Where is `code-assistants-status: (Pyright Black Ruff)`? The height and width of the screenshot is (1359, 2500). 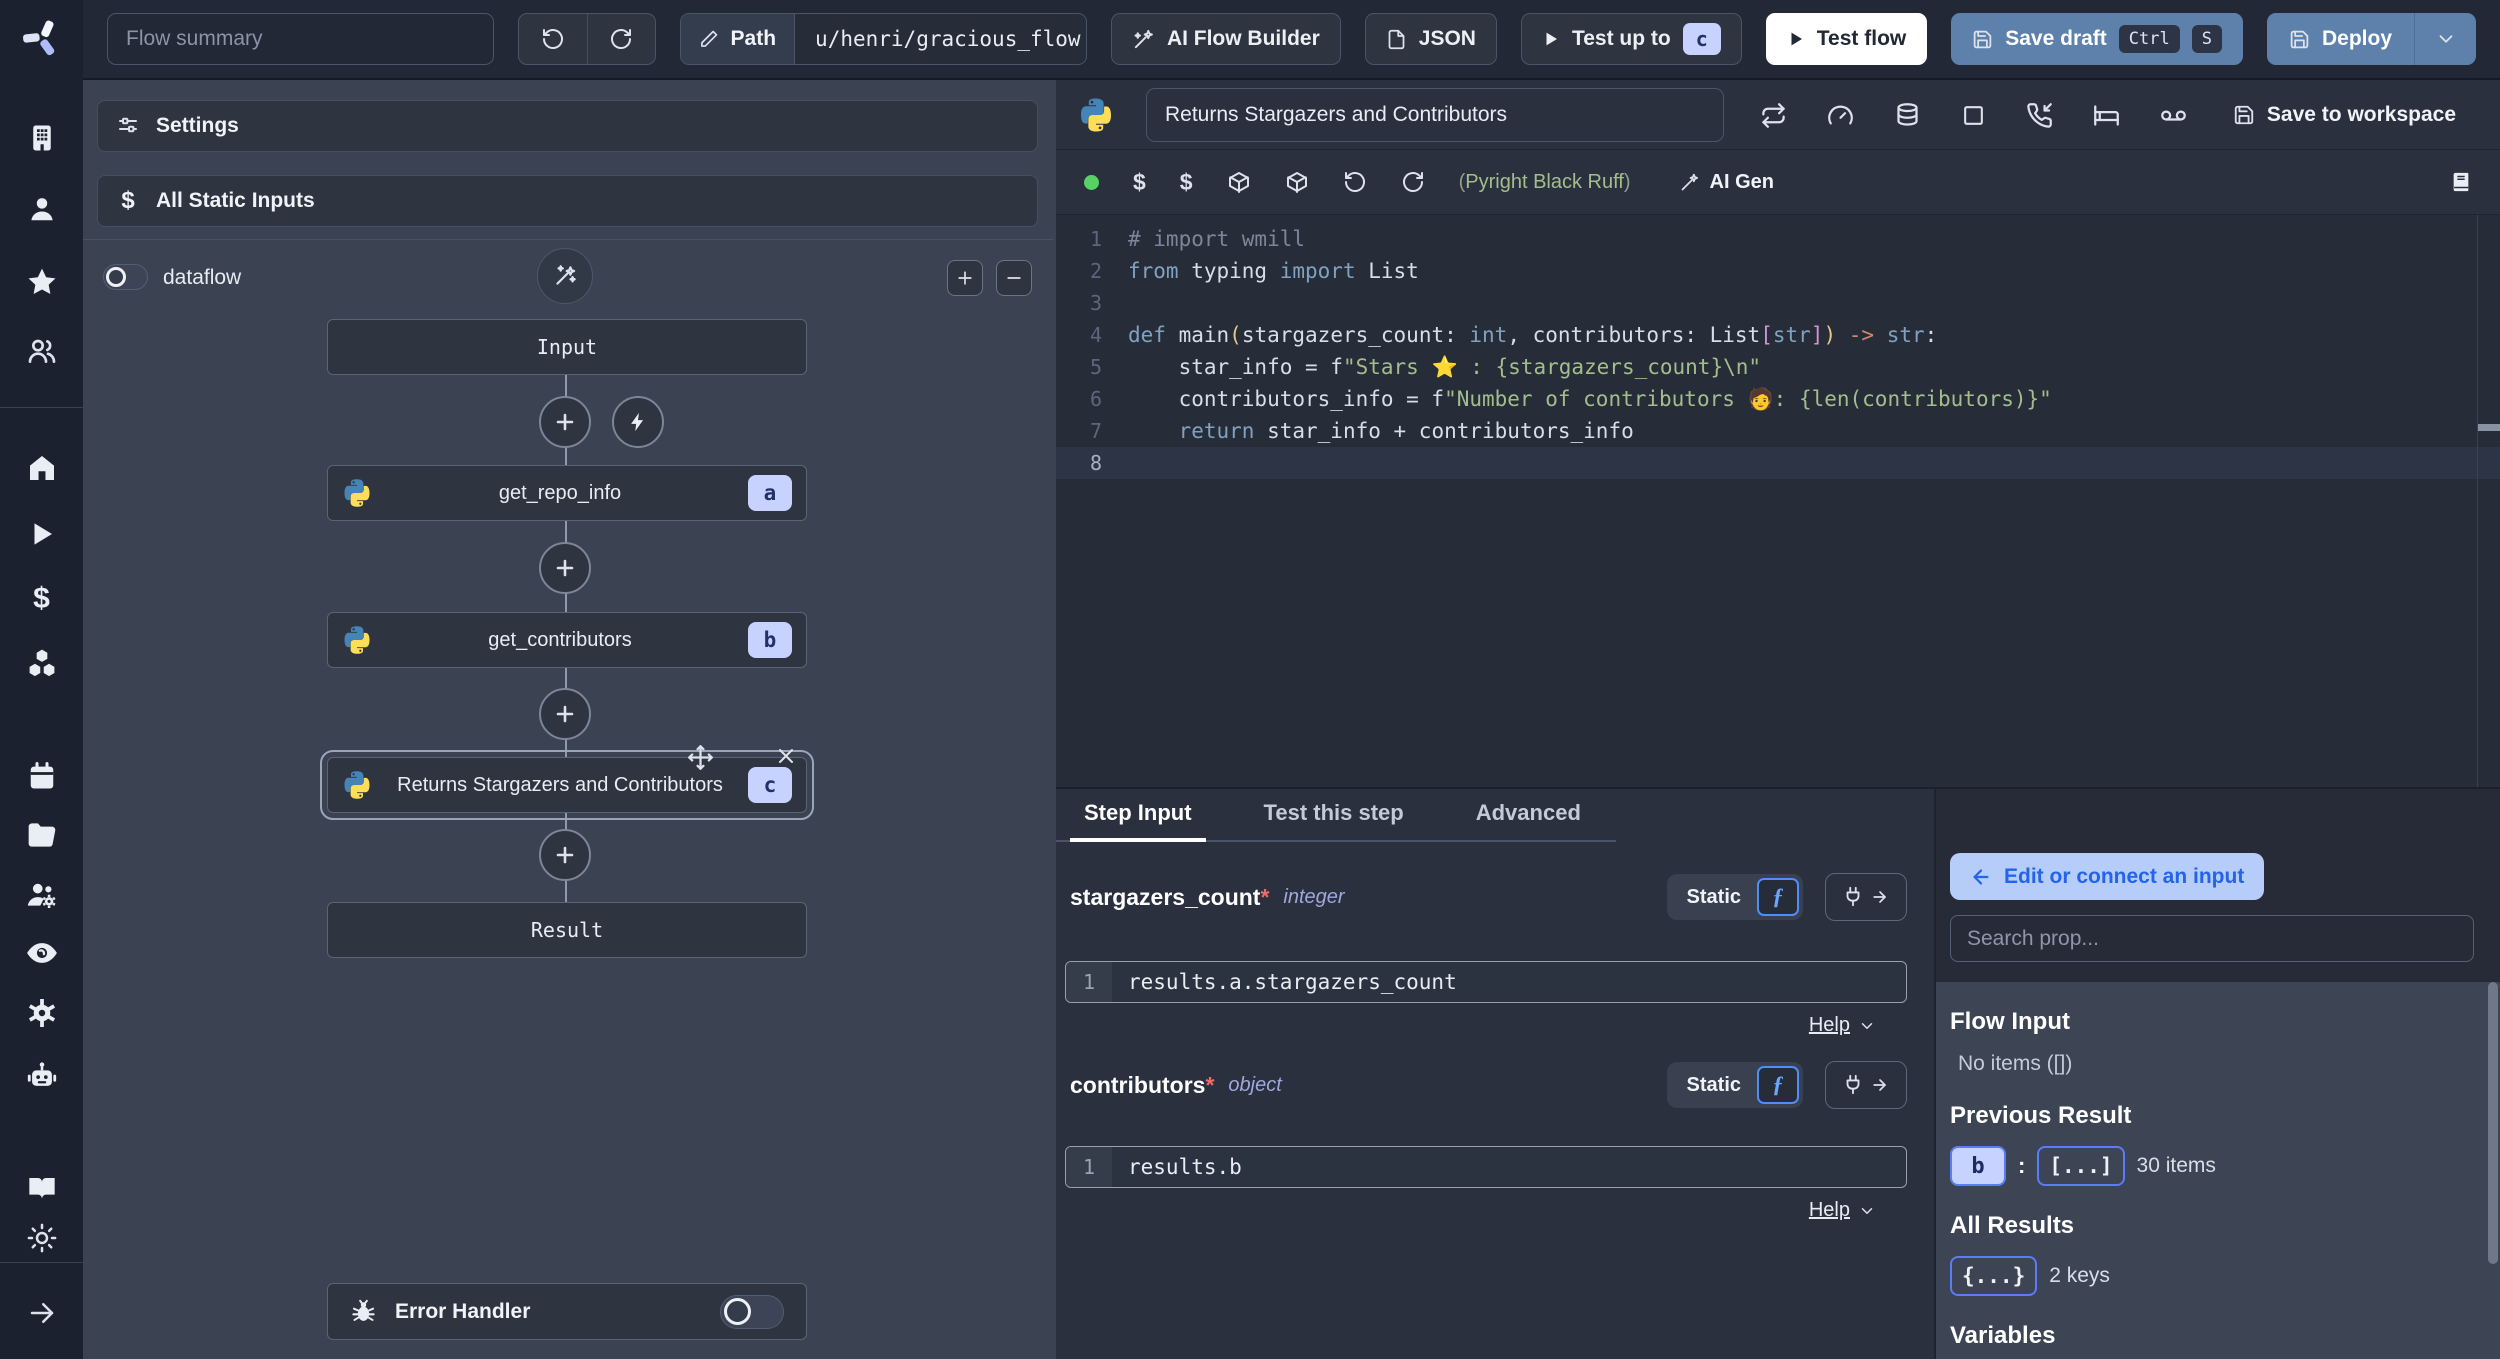
code-assistants-status: (Pyright Black Ruff) is located at coordinates (1545, 182).